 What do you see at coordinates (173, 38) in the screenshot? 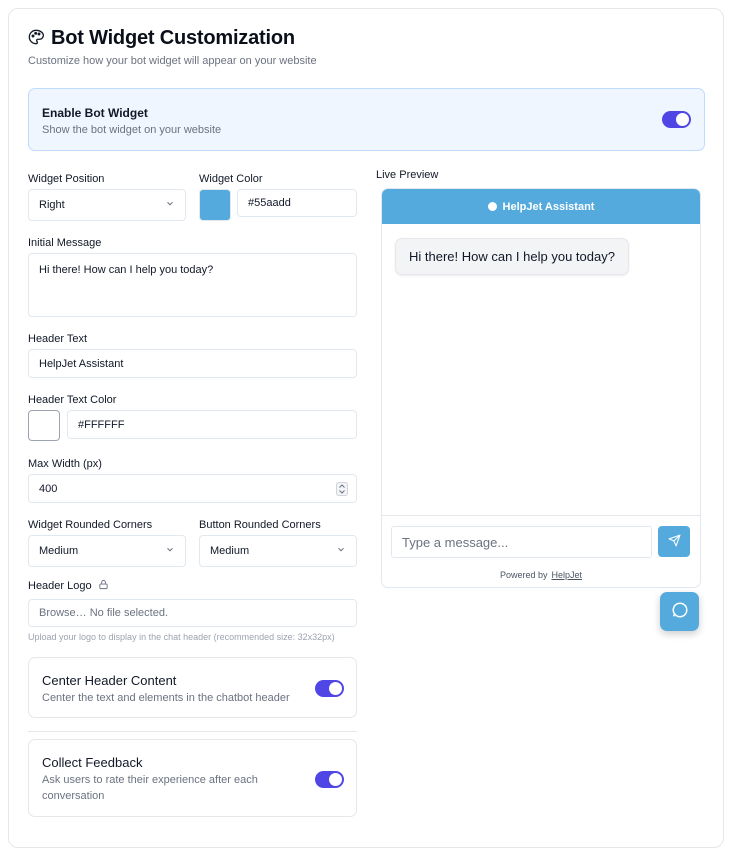
I see `page-title: Bot Widget Customization` at bounding box center [173, 38].